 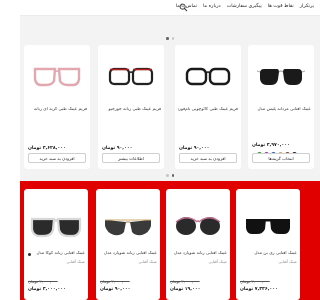 I want to click on nav-item-4: درباره ما, so click(x=212, y=6).